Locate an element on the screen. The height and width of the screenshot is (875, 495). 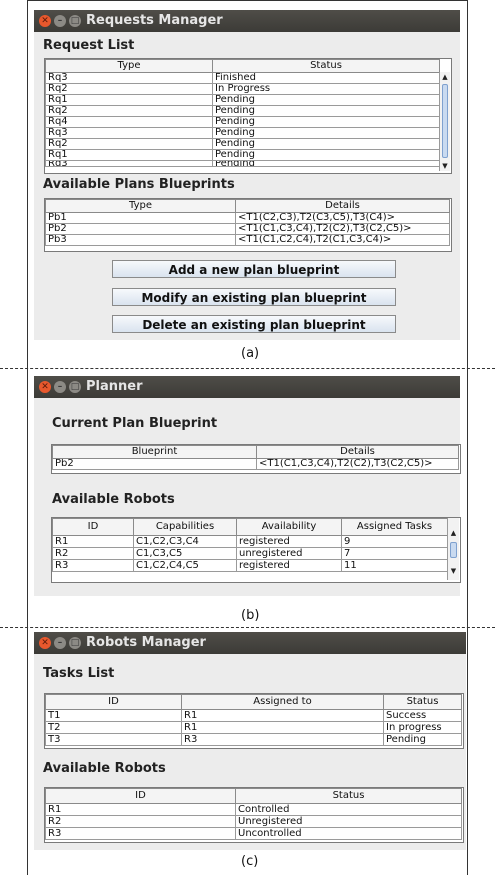
table-row: R2 C1,C3,C5 unregistered 7 is located at coordinates (250, 553).